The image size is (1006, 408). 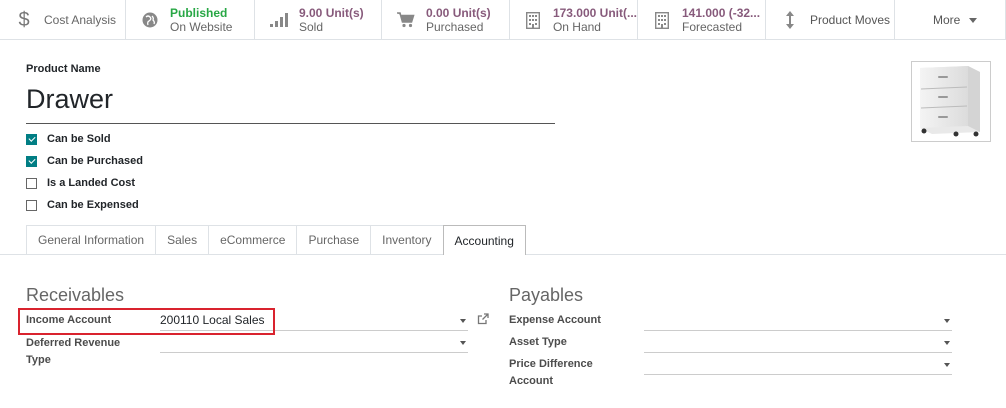 What do you see at coordinates (311, 27) in the screenshot?
I see `sold-label: Sold` at bounding box center [311, 27].